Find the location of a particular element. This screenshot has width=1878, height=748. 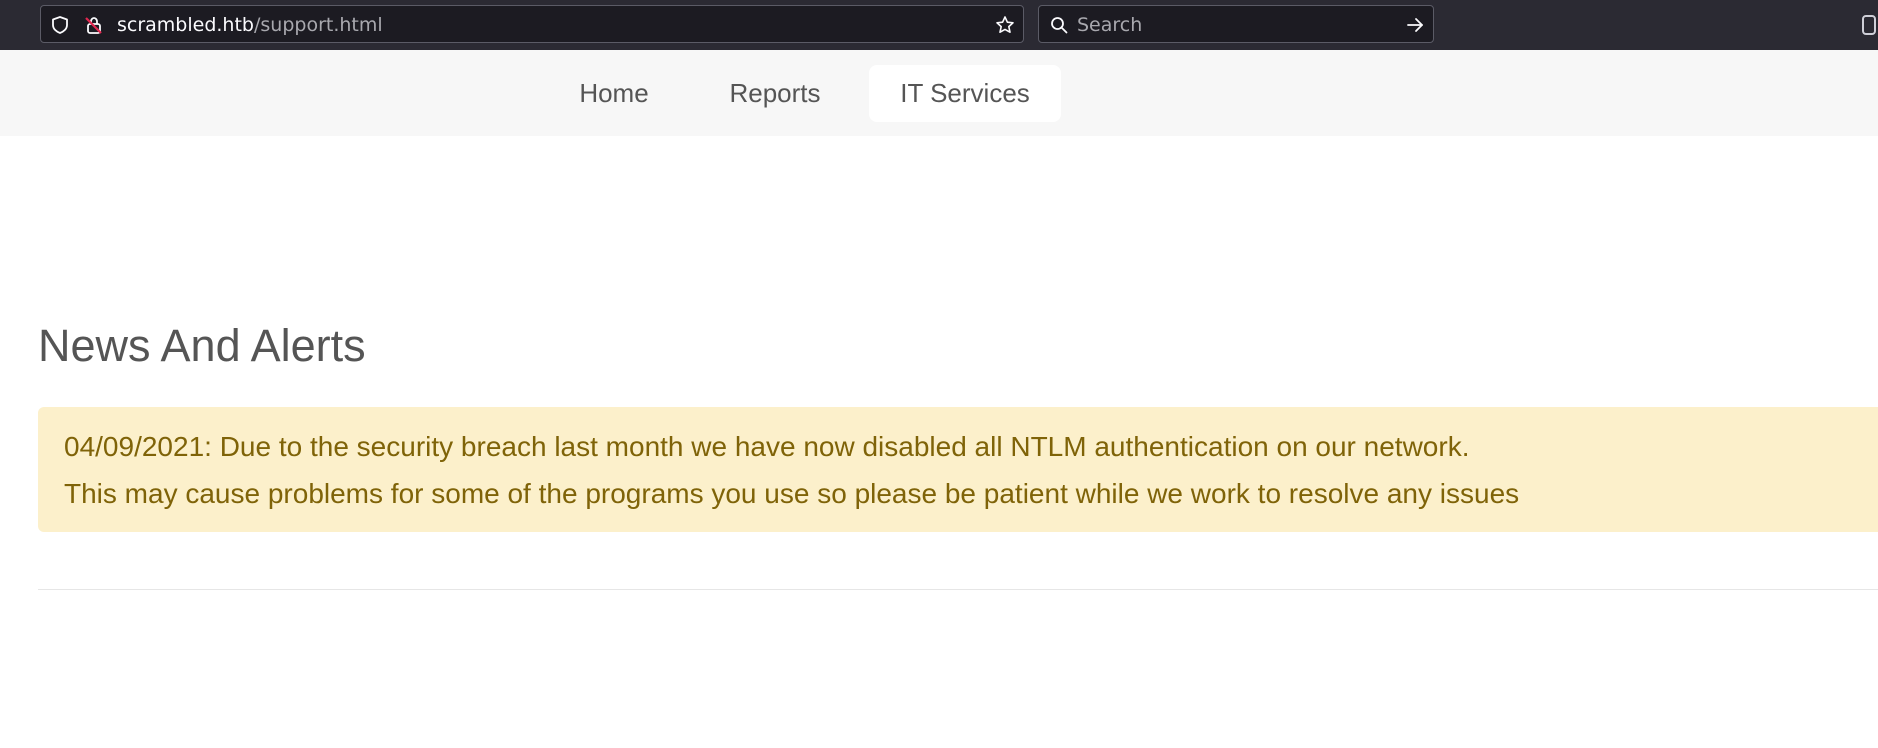

address-bar: scrambled.htb/support.html is located at coordinates (532, 24).